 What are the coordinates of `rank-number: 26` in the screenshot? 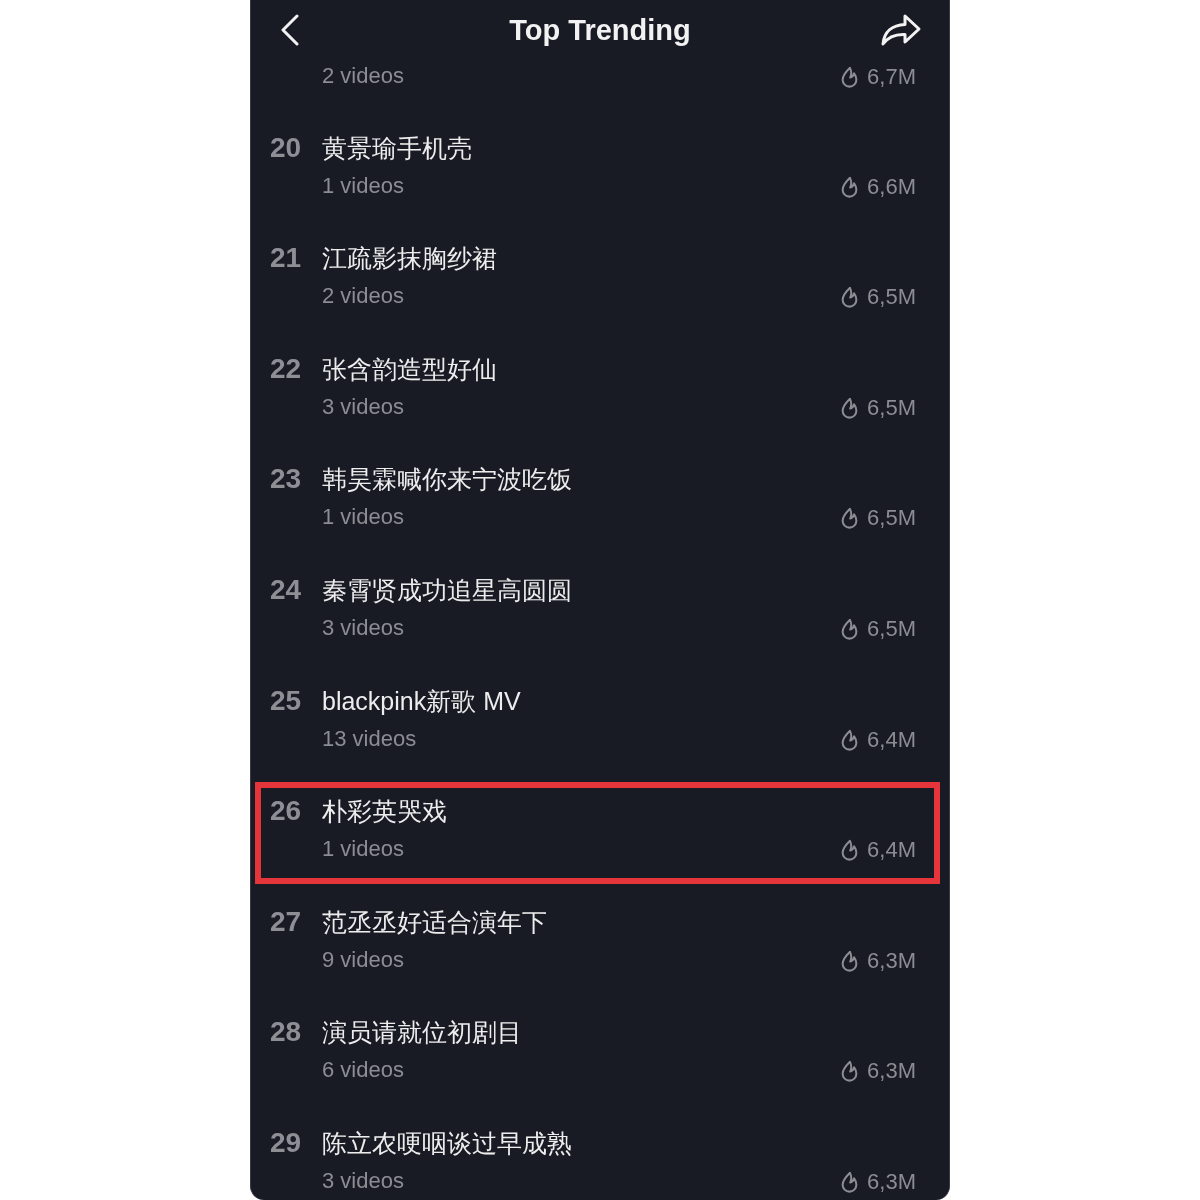 It's located at (286, 811).